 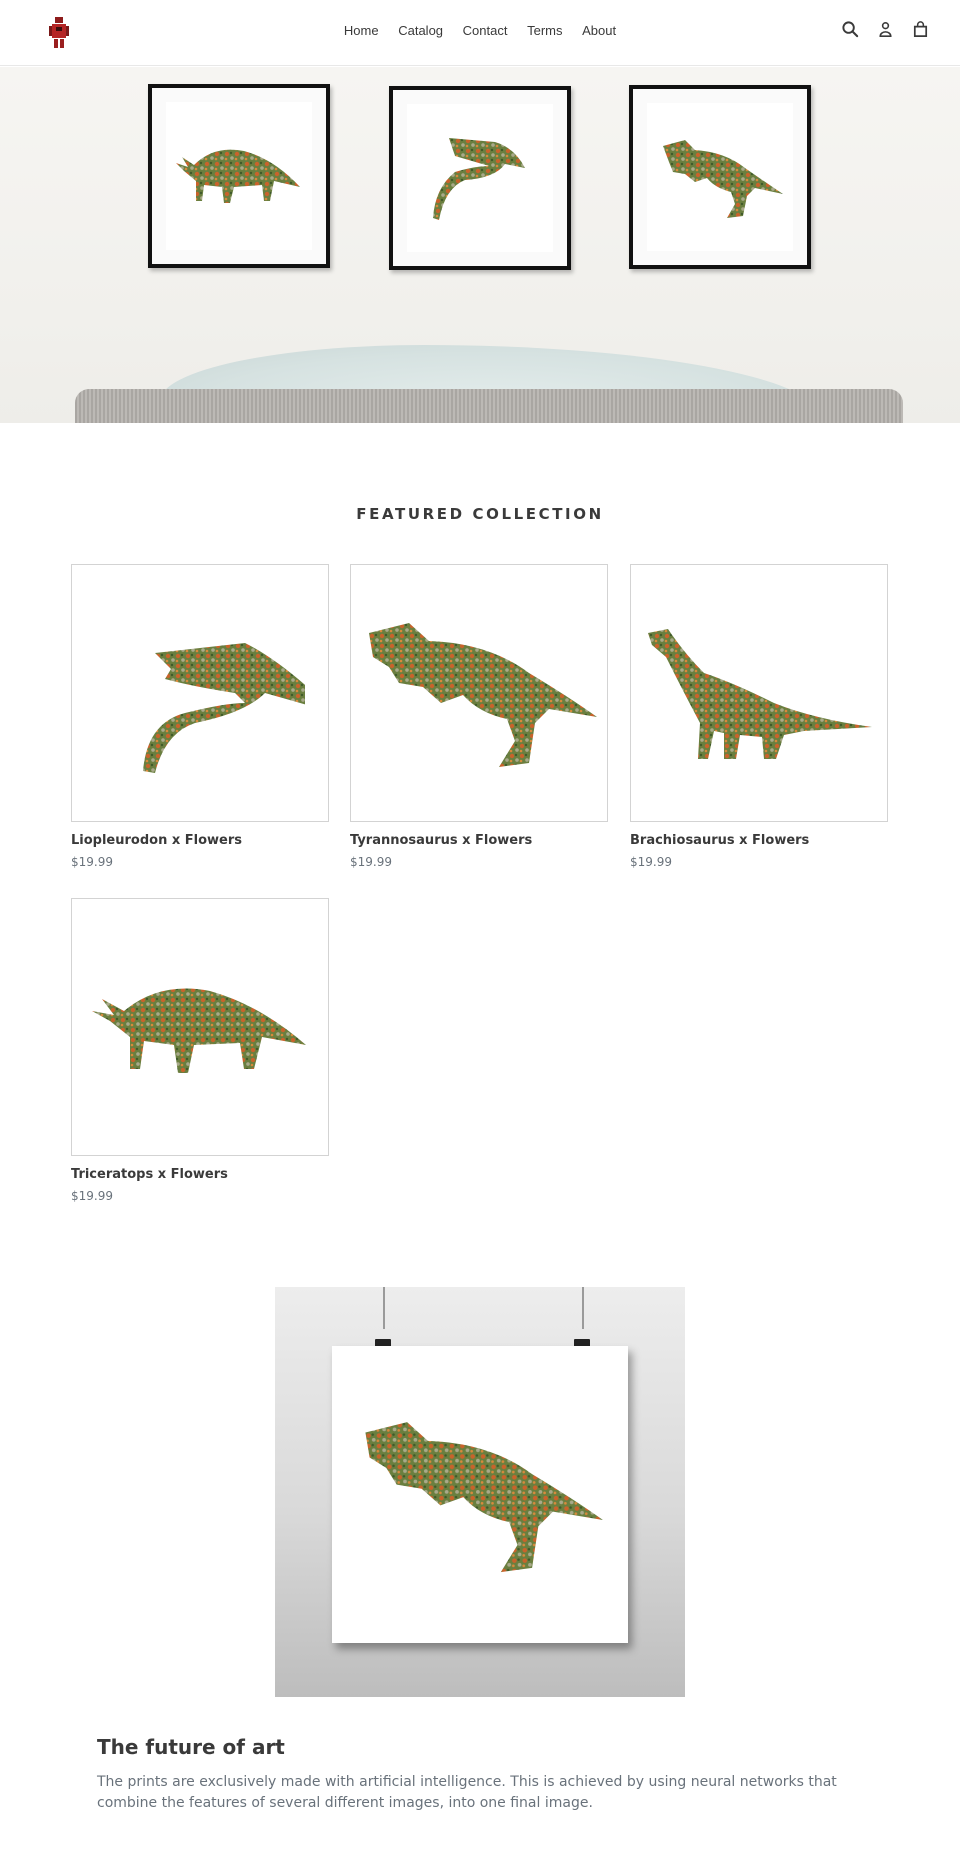 I want to click on brachiosaurus-image, so click(x=760, y=694).